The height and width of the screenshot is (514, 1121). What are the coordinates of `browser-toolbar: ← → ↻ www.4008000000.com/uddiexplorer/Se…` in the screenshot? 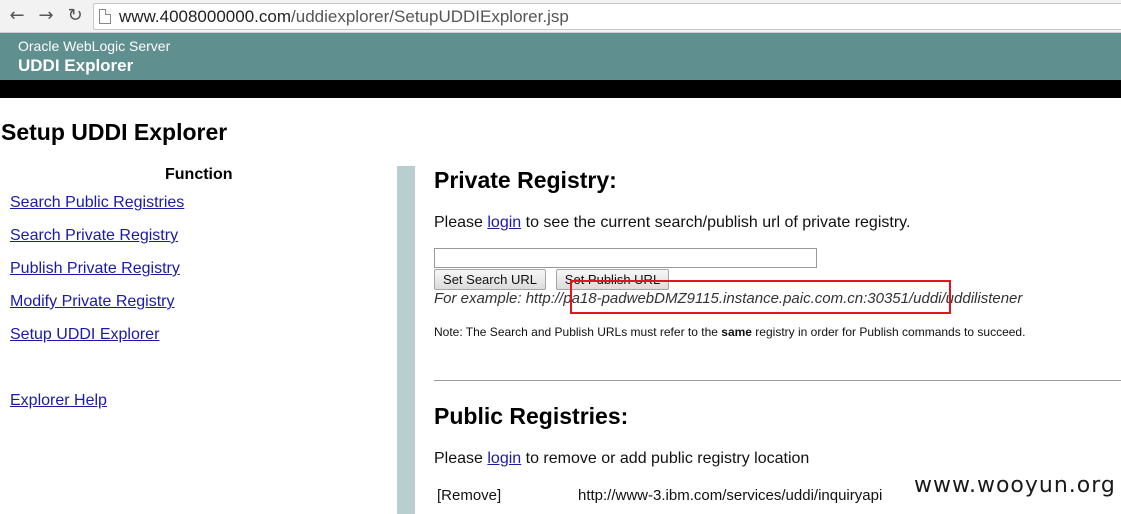 It's located at (560, 16).